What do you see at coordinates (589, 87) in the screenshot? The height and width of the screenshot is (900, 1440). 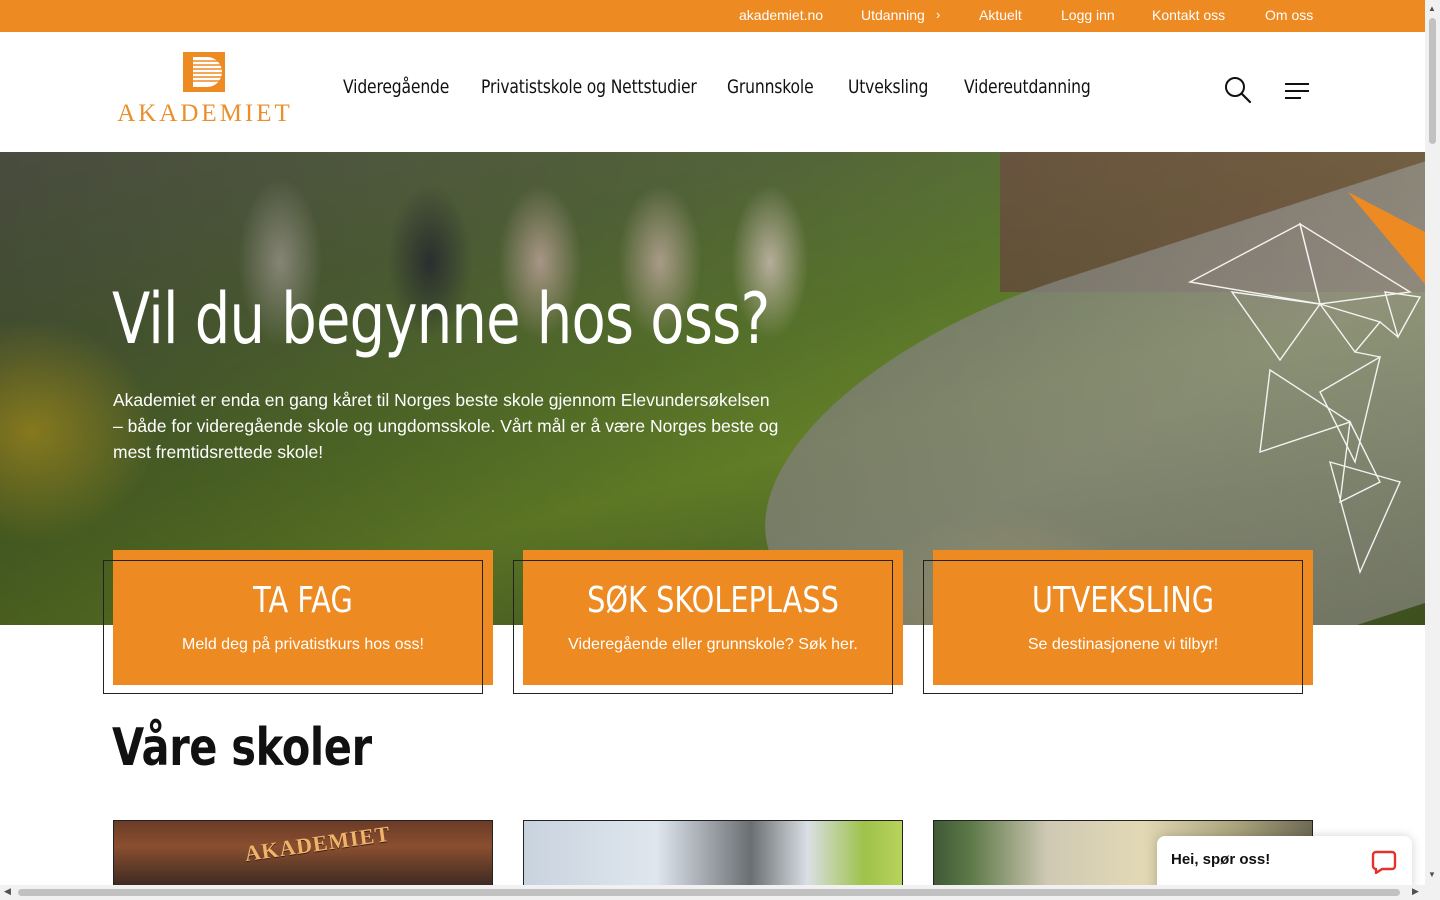 I see `nav-item-privatistskole: Privatistskole og Nettstudier` at bounding box center [589, 87].